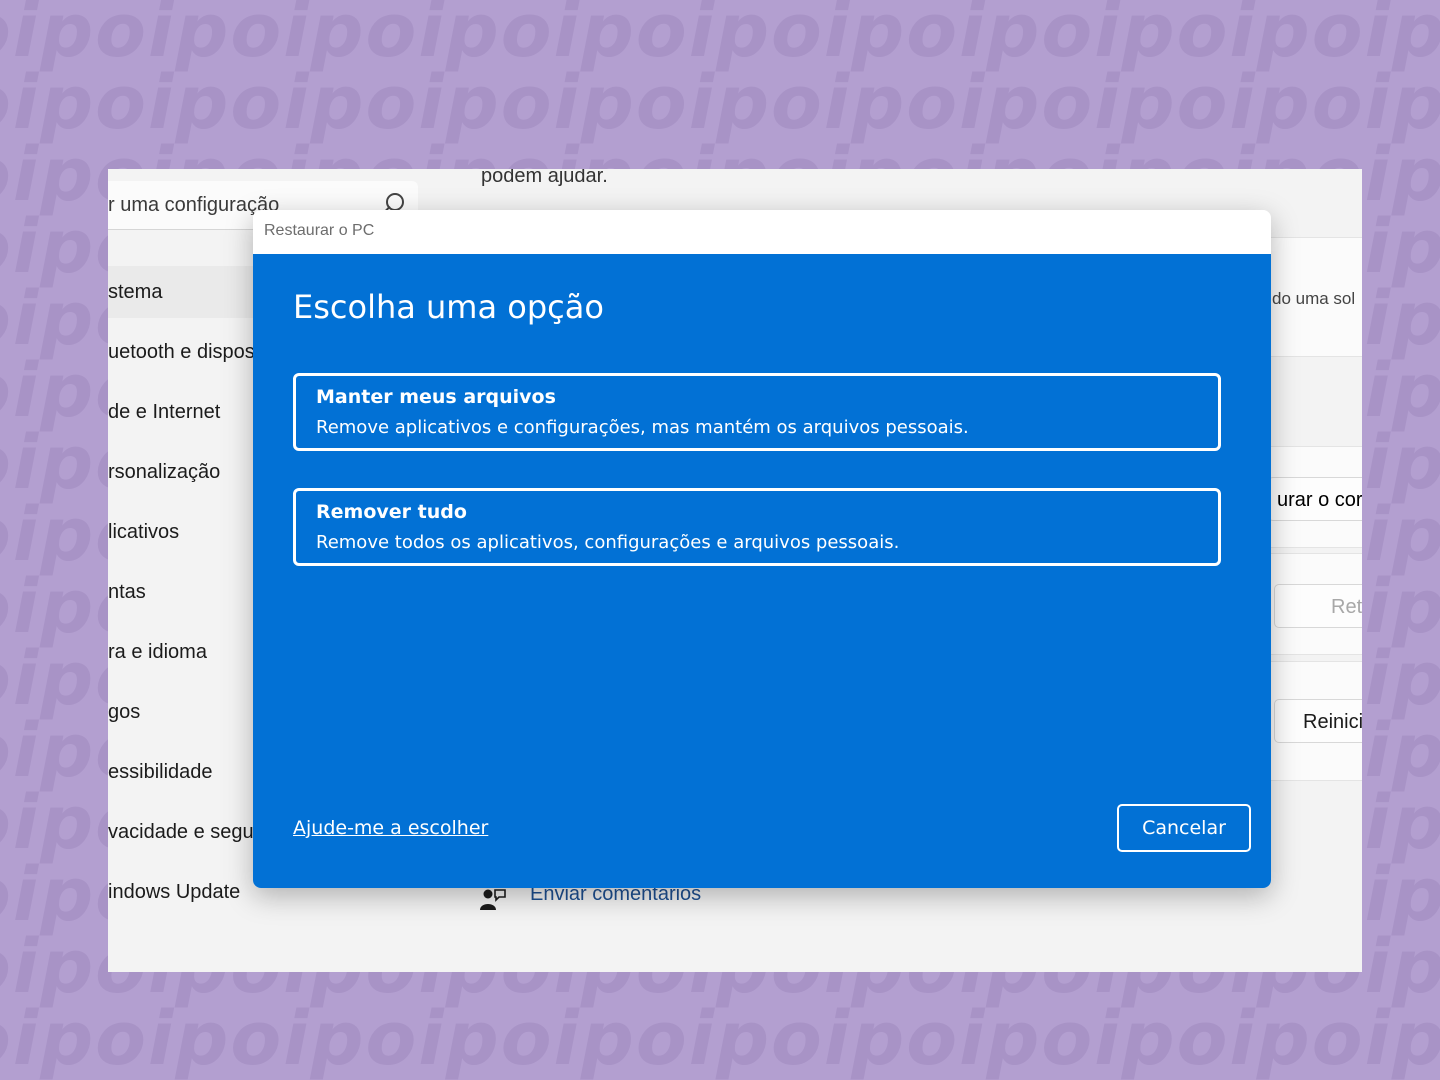  What do you see at coordinates (448, 307) in the screenshot?
I see `dialog-heading: Escolha uma opção` at bounding box center [448, 307].